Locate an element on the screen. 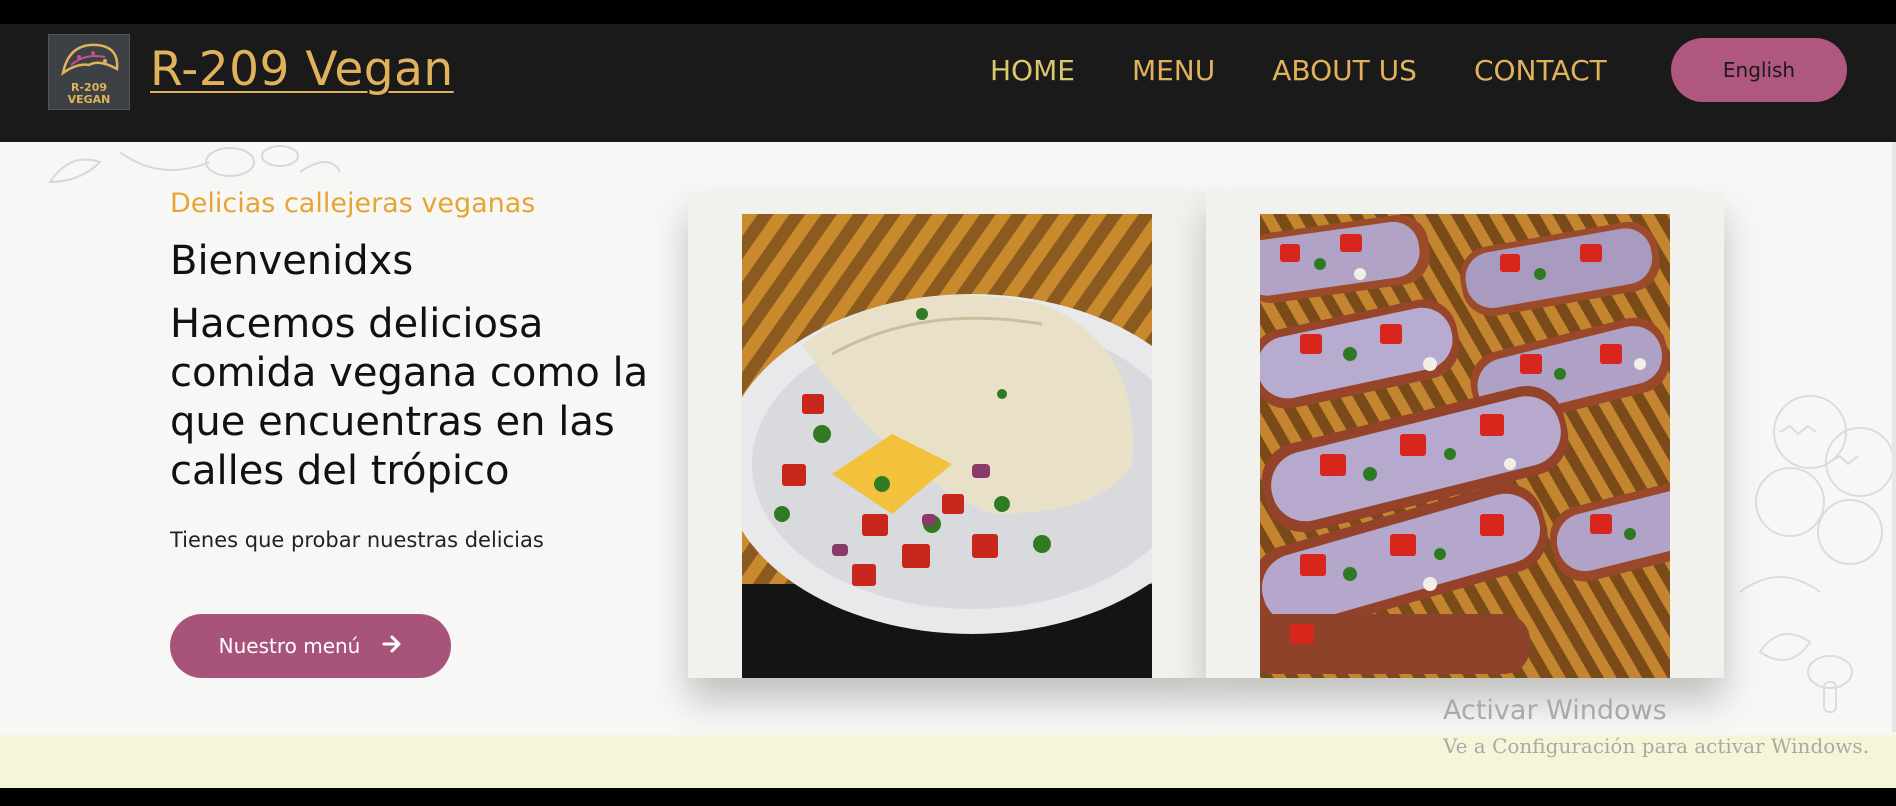  cta-label: Nuestro menú is located at coordinates (289, 646).